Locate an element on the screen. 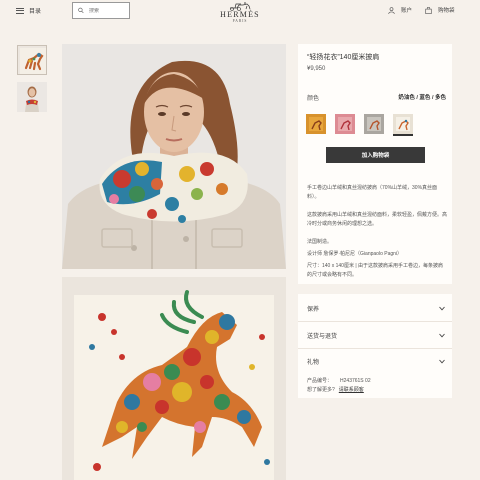 Image resolution: width=480 pixels, height=480 pixels. help-label: 想了解更多? is located at coordinates (321, 390).